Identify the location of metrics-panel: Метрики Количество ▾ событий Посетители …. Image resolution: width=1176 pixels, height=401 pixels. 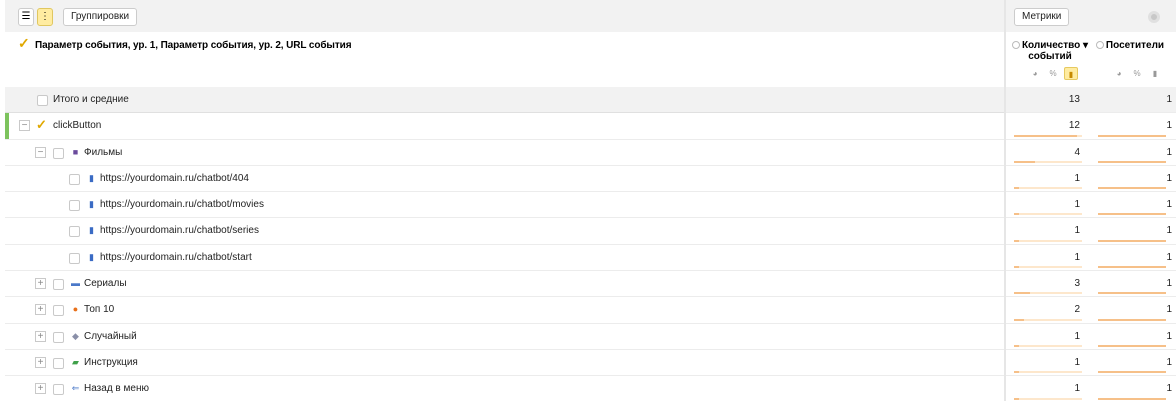
(1091, 200).